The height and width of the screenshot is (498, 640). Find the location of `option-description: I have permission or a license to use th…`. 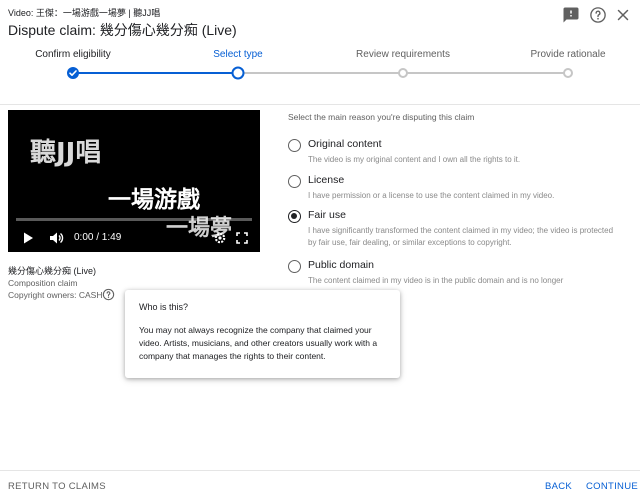

option-description: I have permission or a license to use th… is located at coordinates (431, 195).